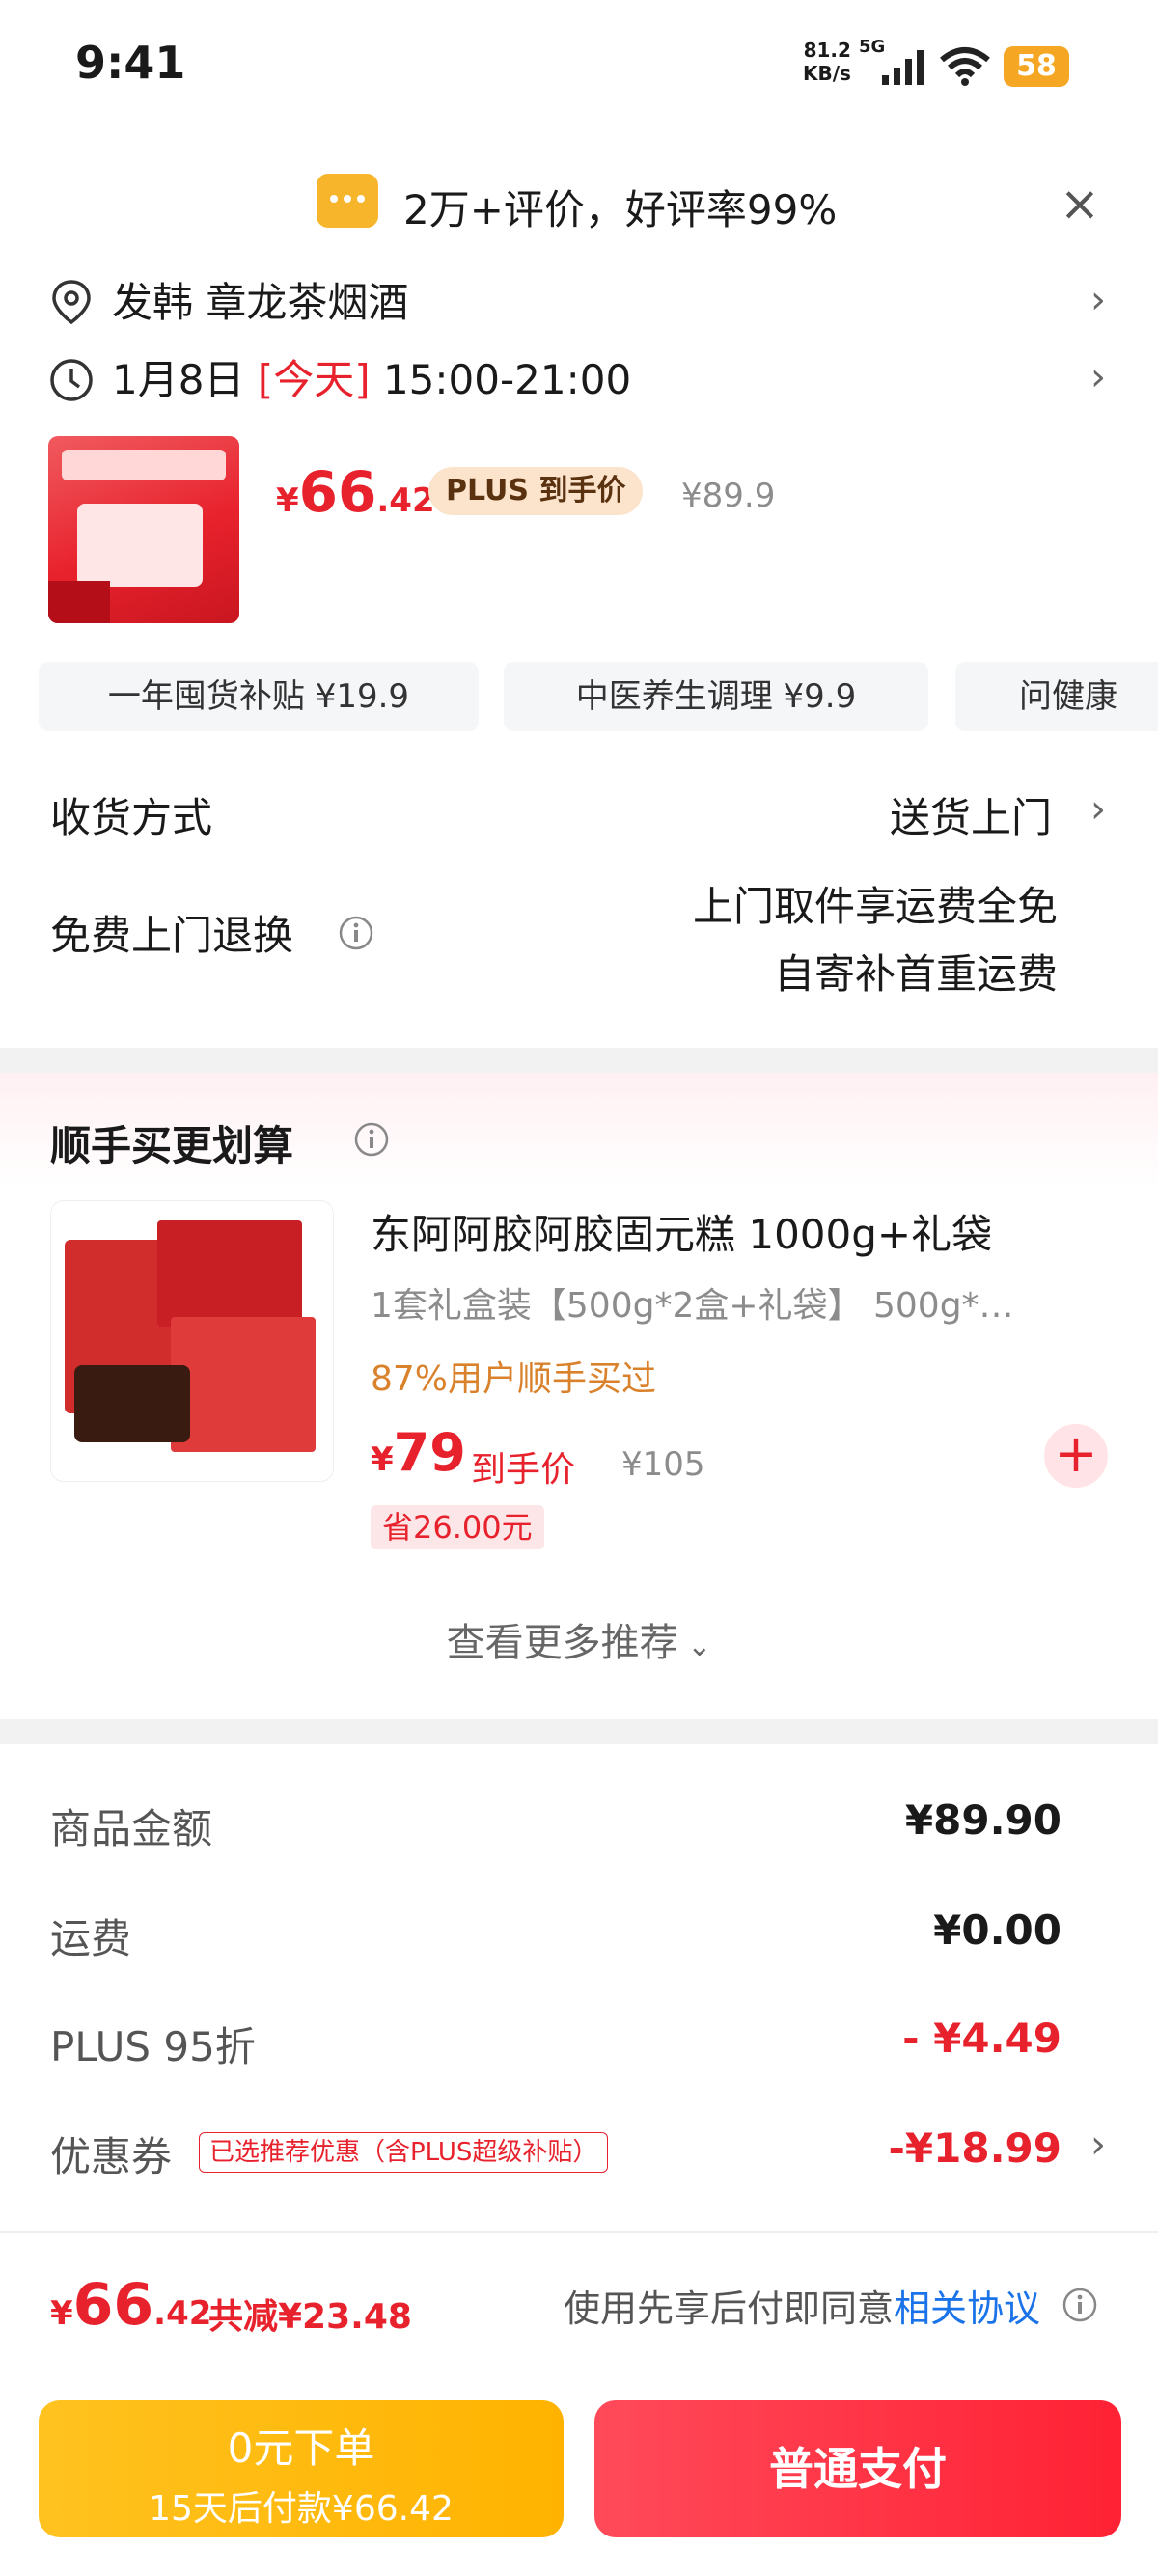  I want to click on normal-pay-button: 普通支付, so click(857, 2468).